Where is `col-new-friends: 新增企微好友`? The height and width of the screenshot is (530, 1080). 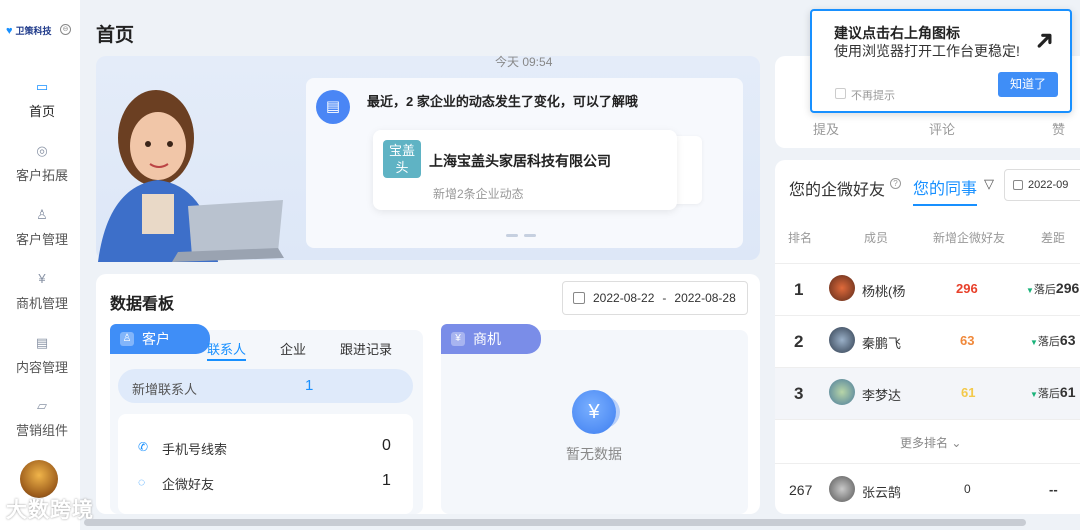
col-new-friends: 新增企微好友 is located at coordinates (969, 238).